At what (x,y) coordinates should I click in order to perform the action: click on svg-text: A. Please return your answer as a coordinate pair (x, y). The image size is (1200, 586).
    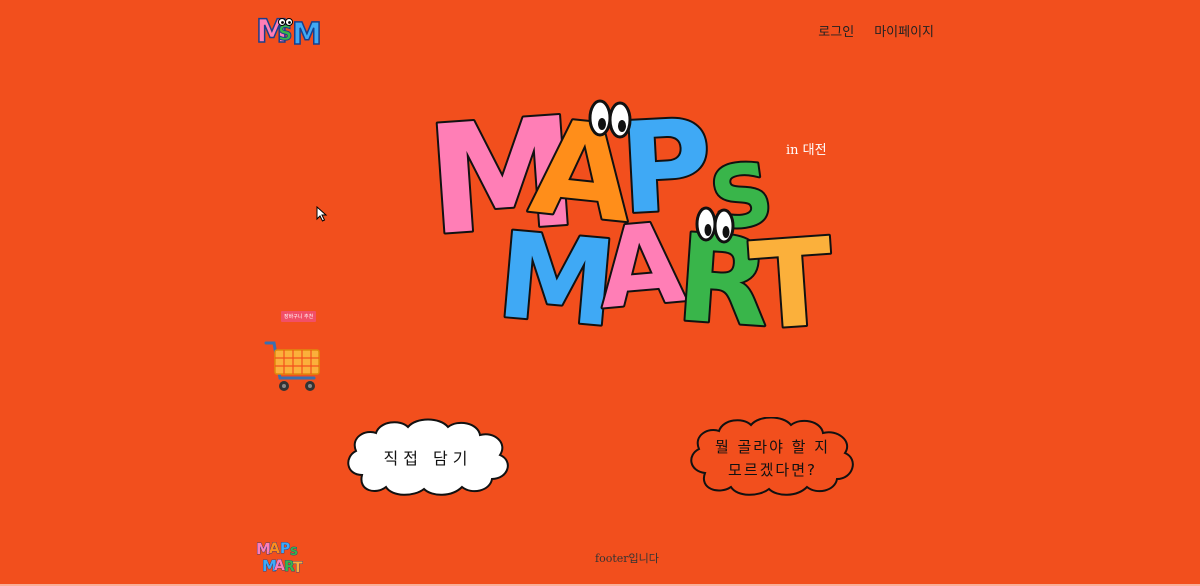
    Looking at the image, I should click on (274, 549).